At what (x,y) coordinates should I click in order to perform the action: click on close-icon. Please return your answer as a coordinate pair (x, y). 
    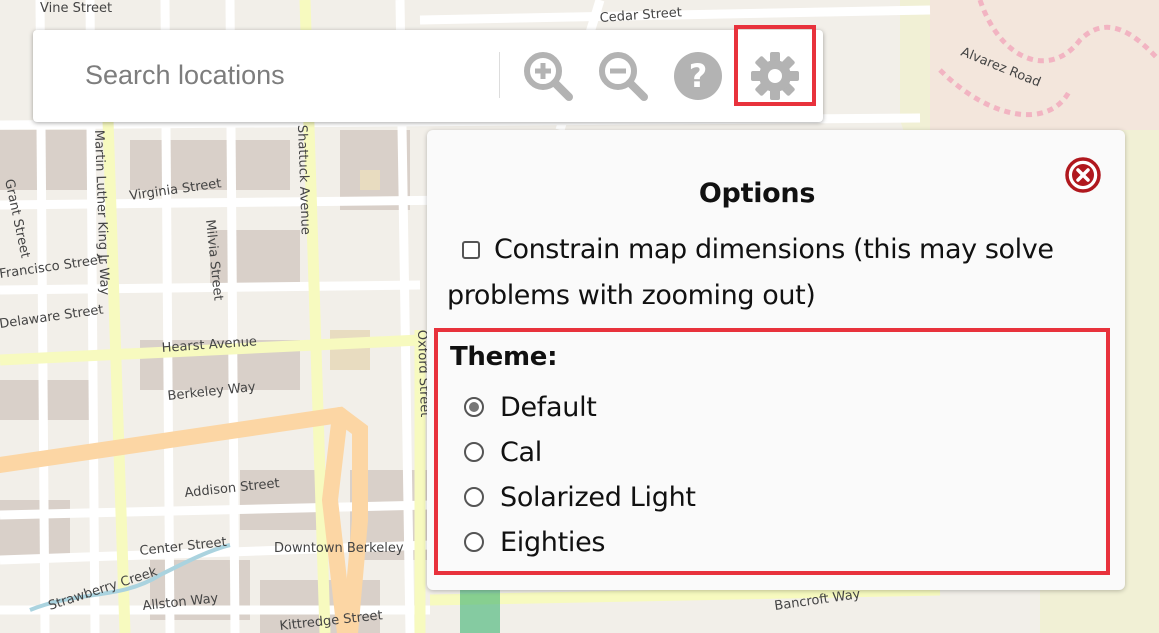
    Looking at the image, I should click on (1083, 175).